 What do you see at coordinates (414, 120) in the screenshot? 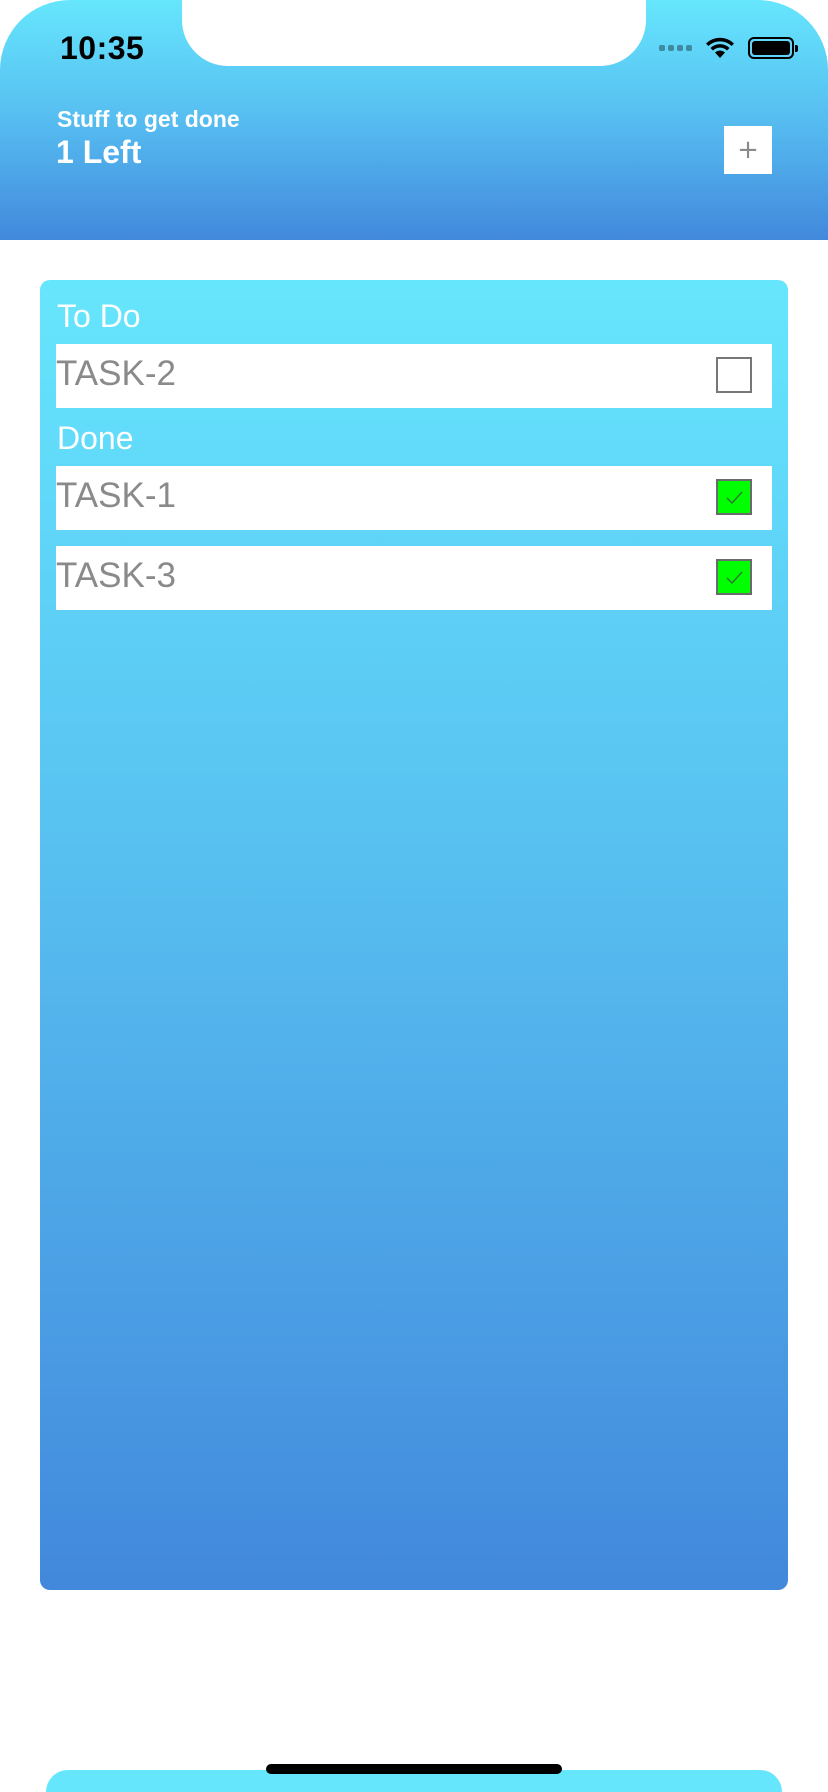
I see `header: 10:35 Stuff to get done 1 Left +` at bounding box center [414, 120].